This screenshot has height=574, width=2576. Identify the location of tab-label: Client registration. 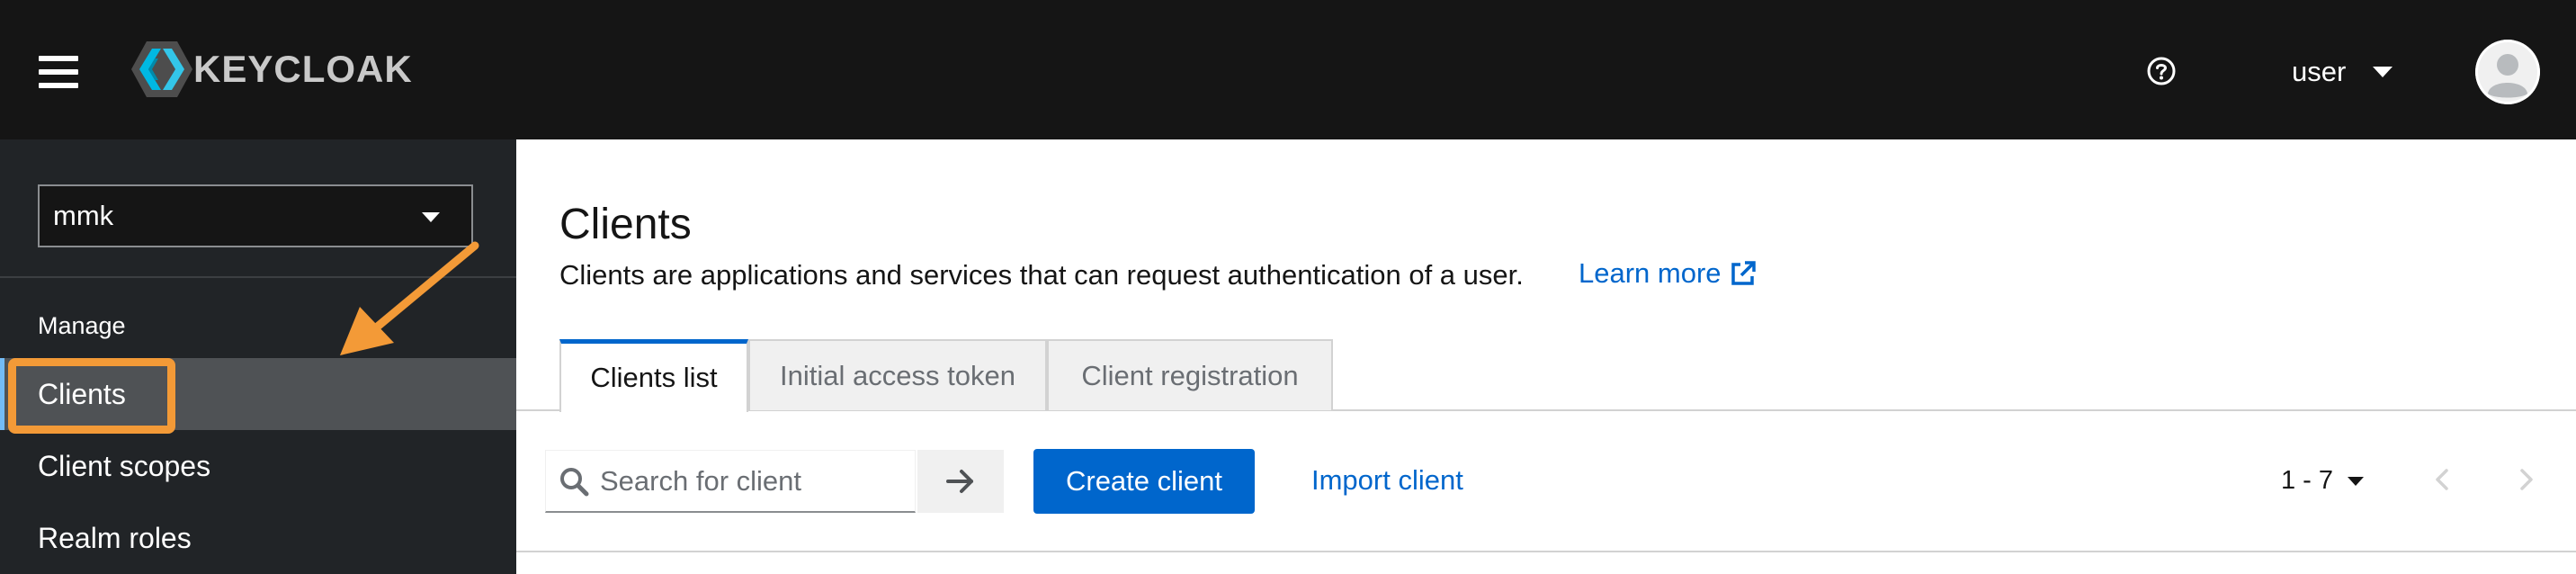
(1190, 375).